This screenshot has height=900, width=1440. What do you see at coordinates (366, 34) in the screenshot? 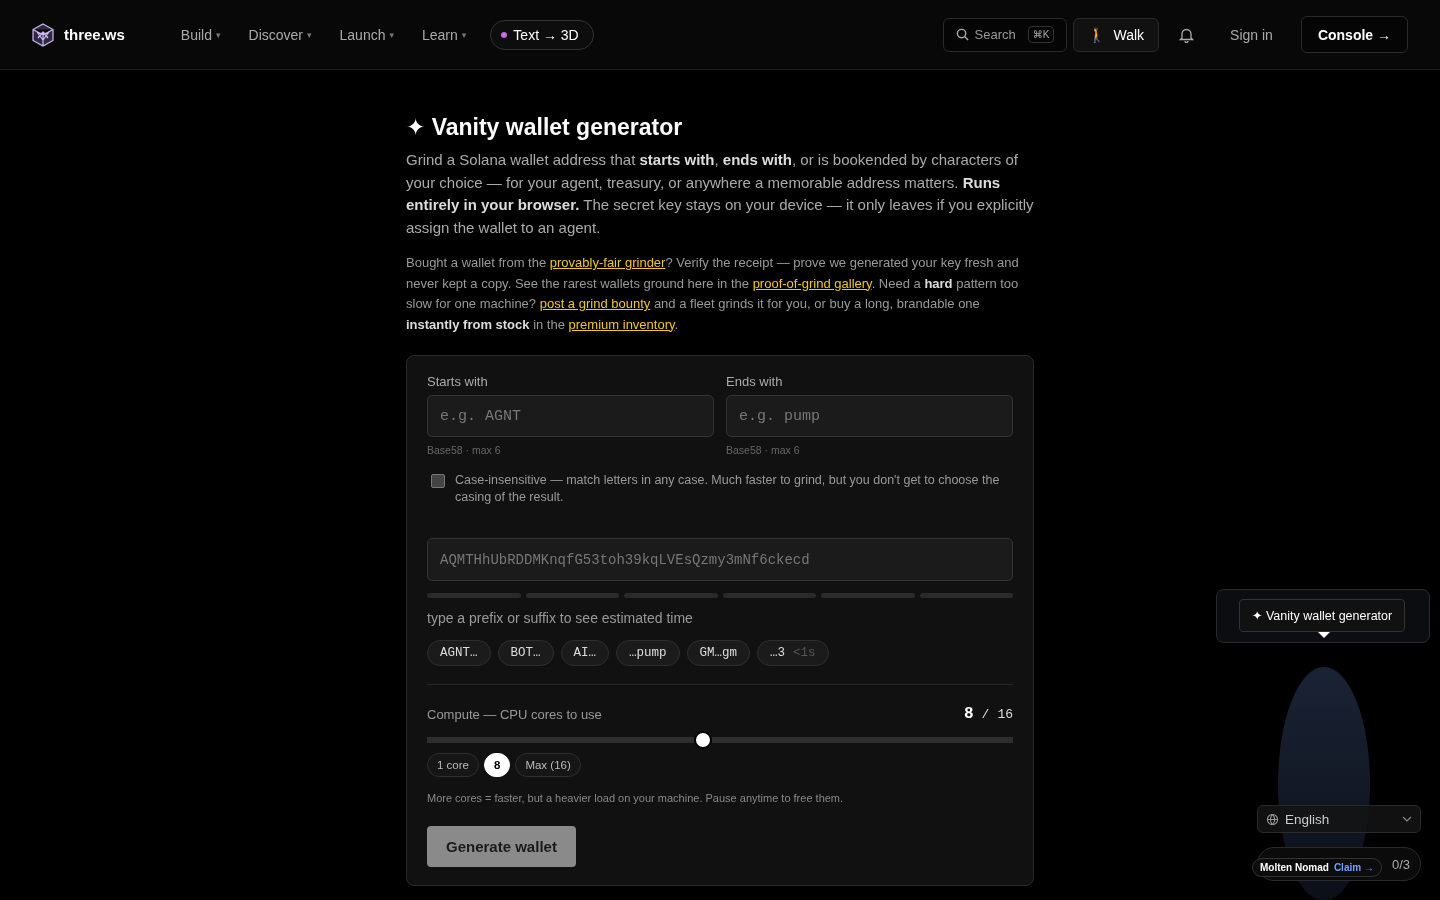
I see `nav-menu-item: Launch ▾` at bounding box center [366, 34].